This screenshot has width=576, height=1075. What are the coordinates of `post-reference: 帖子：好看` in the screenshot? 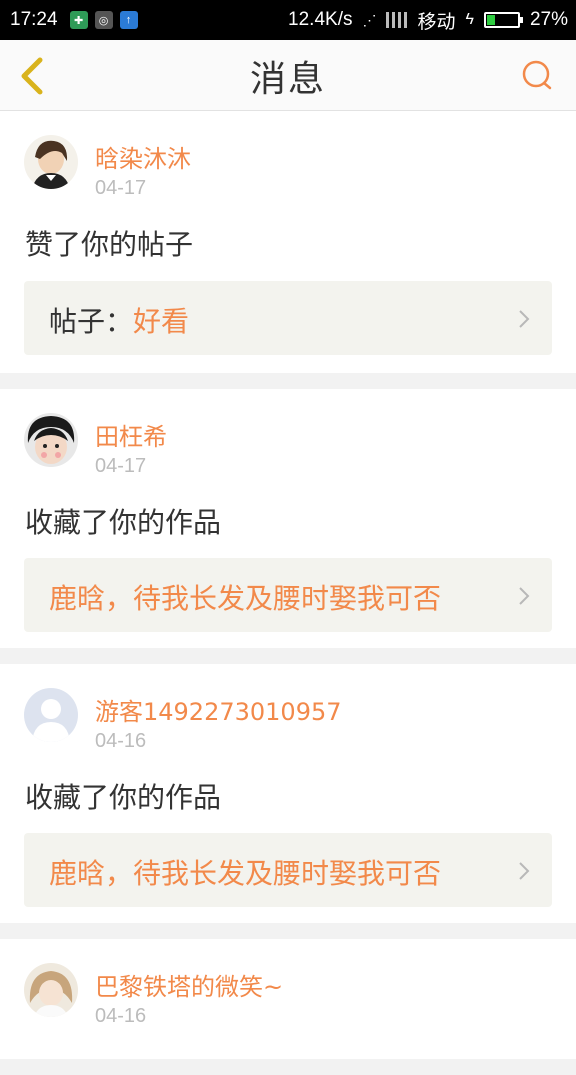 It's located at (119, 320).